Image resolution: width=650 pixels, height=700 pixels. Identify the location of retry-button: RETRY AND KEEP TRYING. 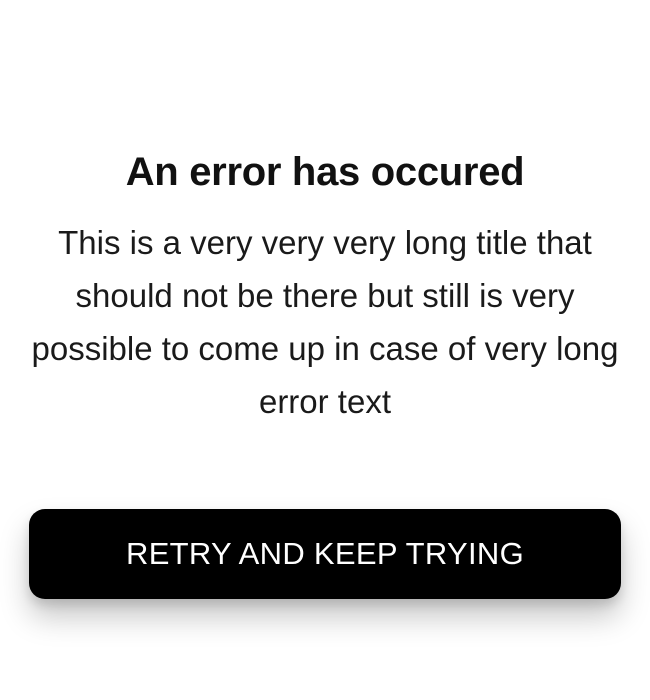
(325, 554).